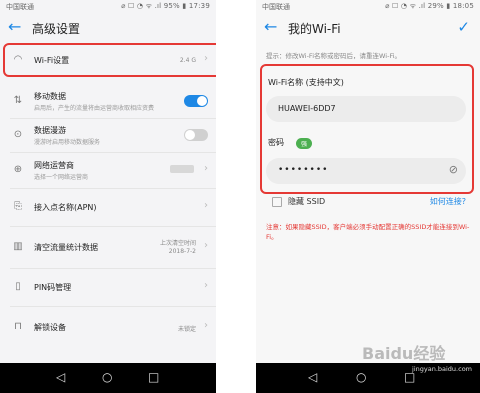 Image resolution: width=480 pixels, height=393 pixels. Describe the element at coordinates (108, 207) in the screenshot. I see `apn-row: ⎘ 接入点名称(APN) ›` at that location.